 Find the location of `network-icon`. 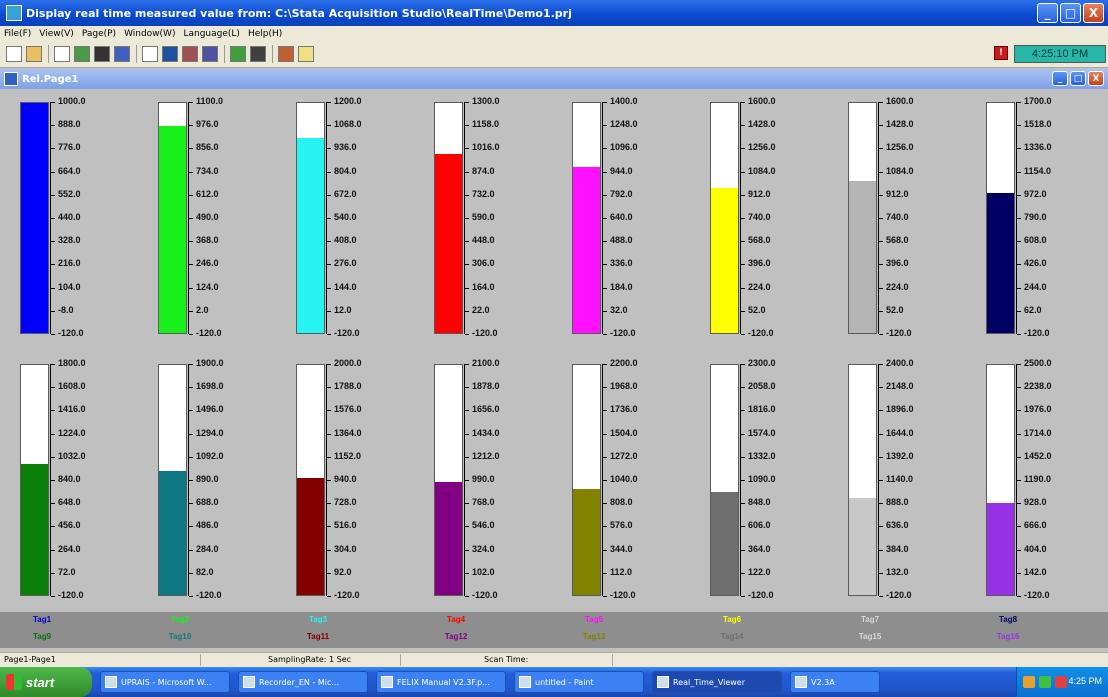

network-icon is located at coordinates (1029, 682).